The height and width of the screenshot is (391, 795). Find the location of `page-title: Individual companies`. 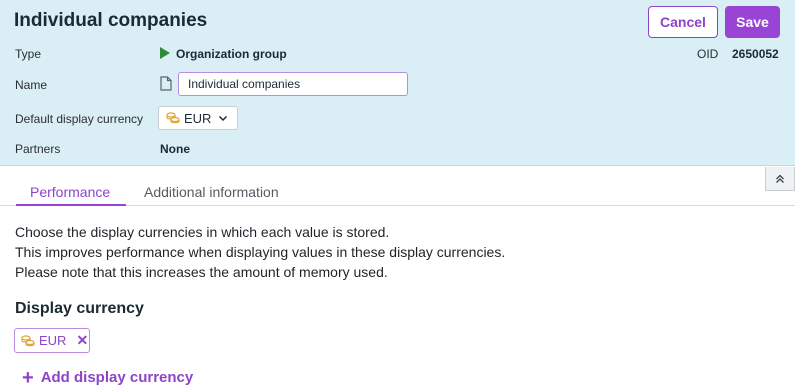

page-title: Individual companies is located at coordinates (111, 20).